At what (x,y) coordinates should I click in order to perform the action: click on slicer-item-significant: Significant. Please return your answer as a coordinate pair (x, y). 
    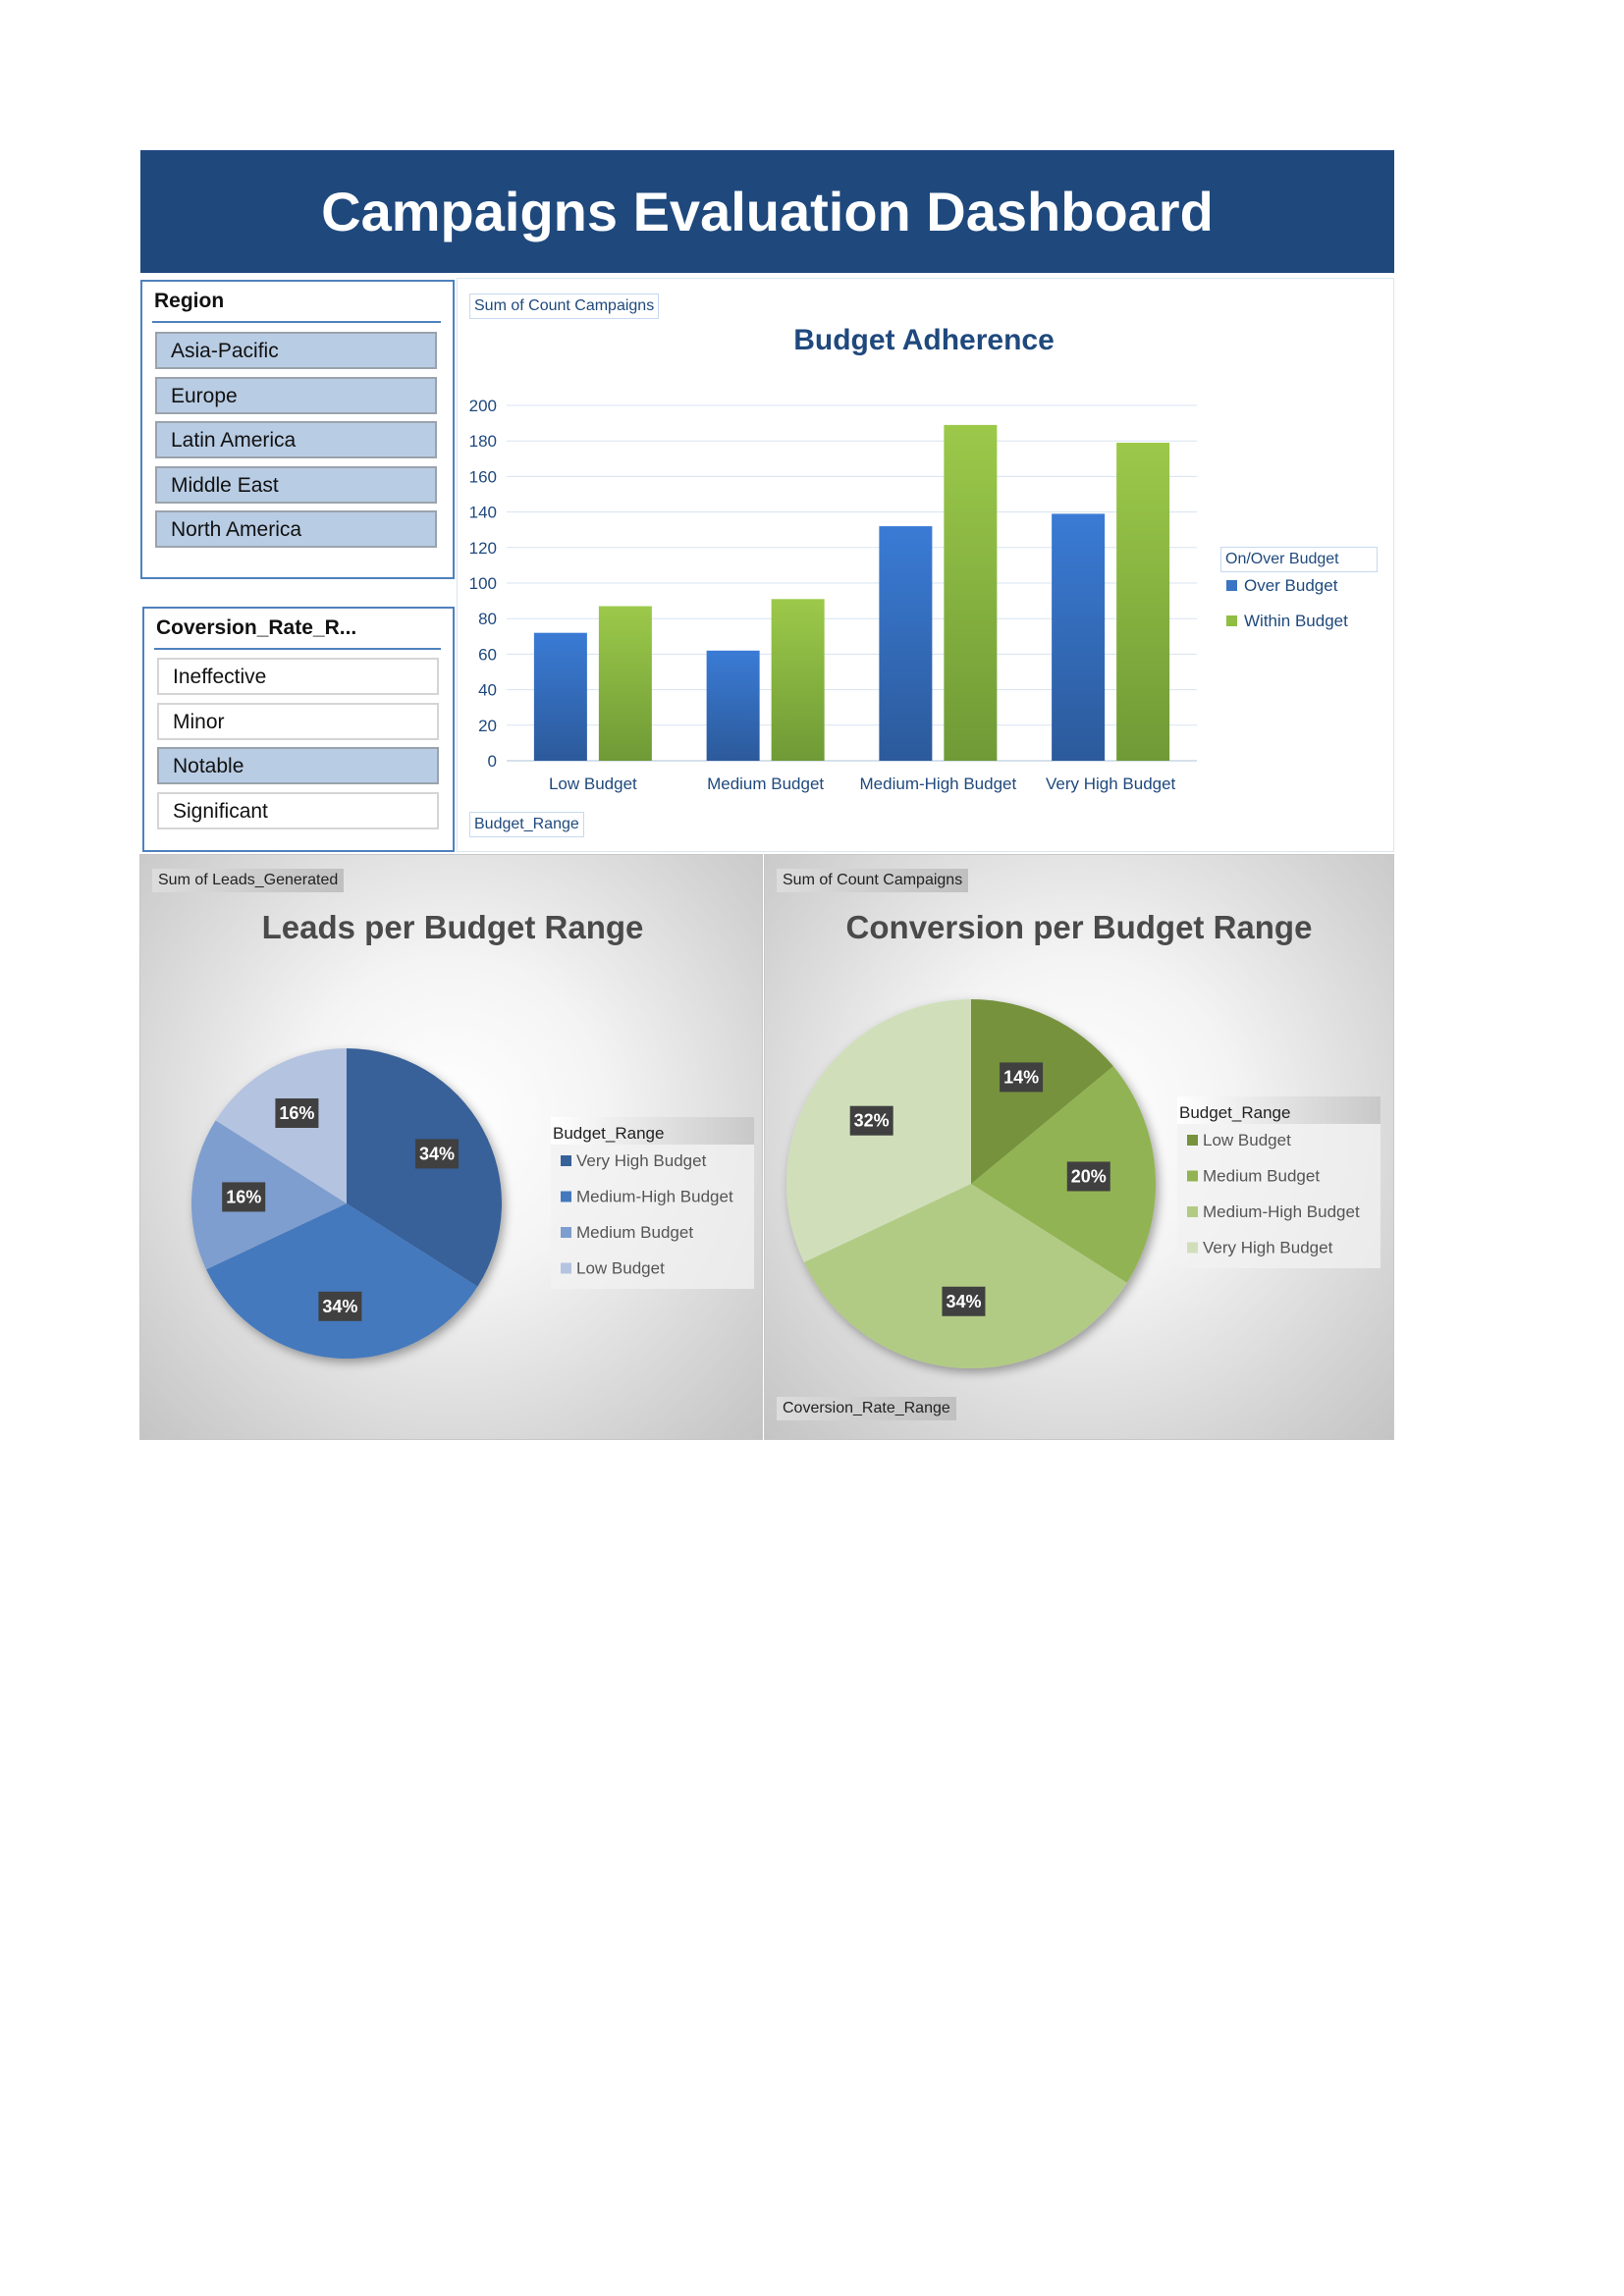
    Looking at the image, I should click on (298, 810).